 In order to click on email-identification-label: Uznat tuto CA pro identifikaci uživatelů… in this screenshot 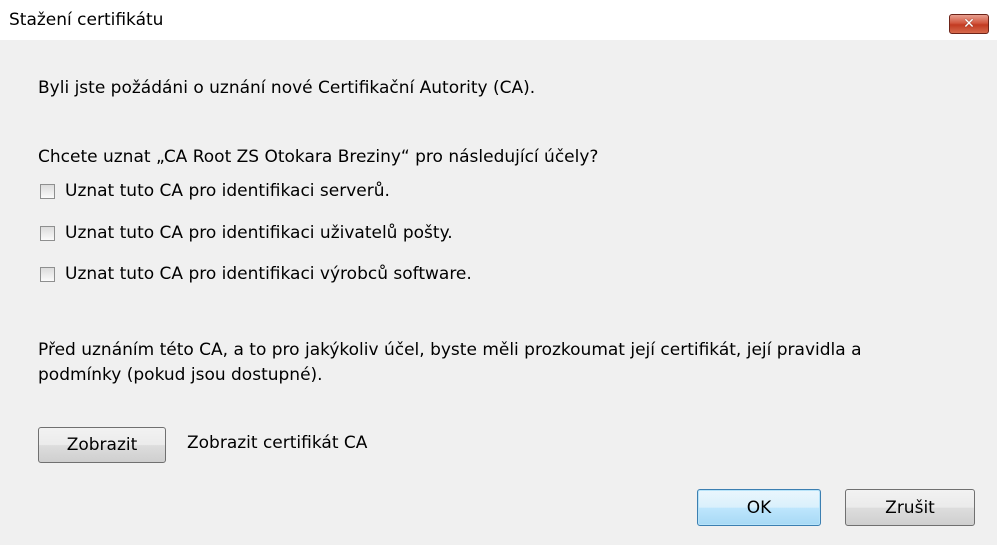, I will do `click(259, 233)`.